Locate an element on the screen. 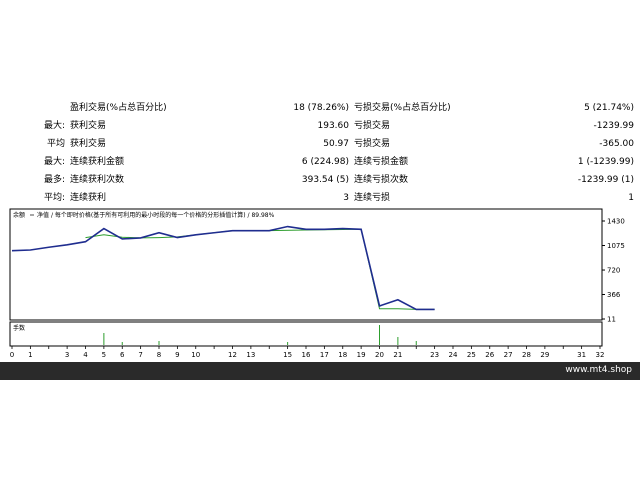 The height and width of the screenshot is (480, 640). stat-label: 亏损交易(%占总百分比) is located at coordinates (402, 108).